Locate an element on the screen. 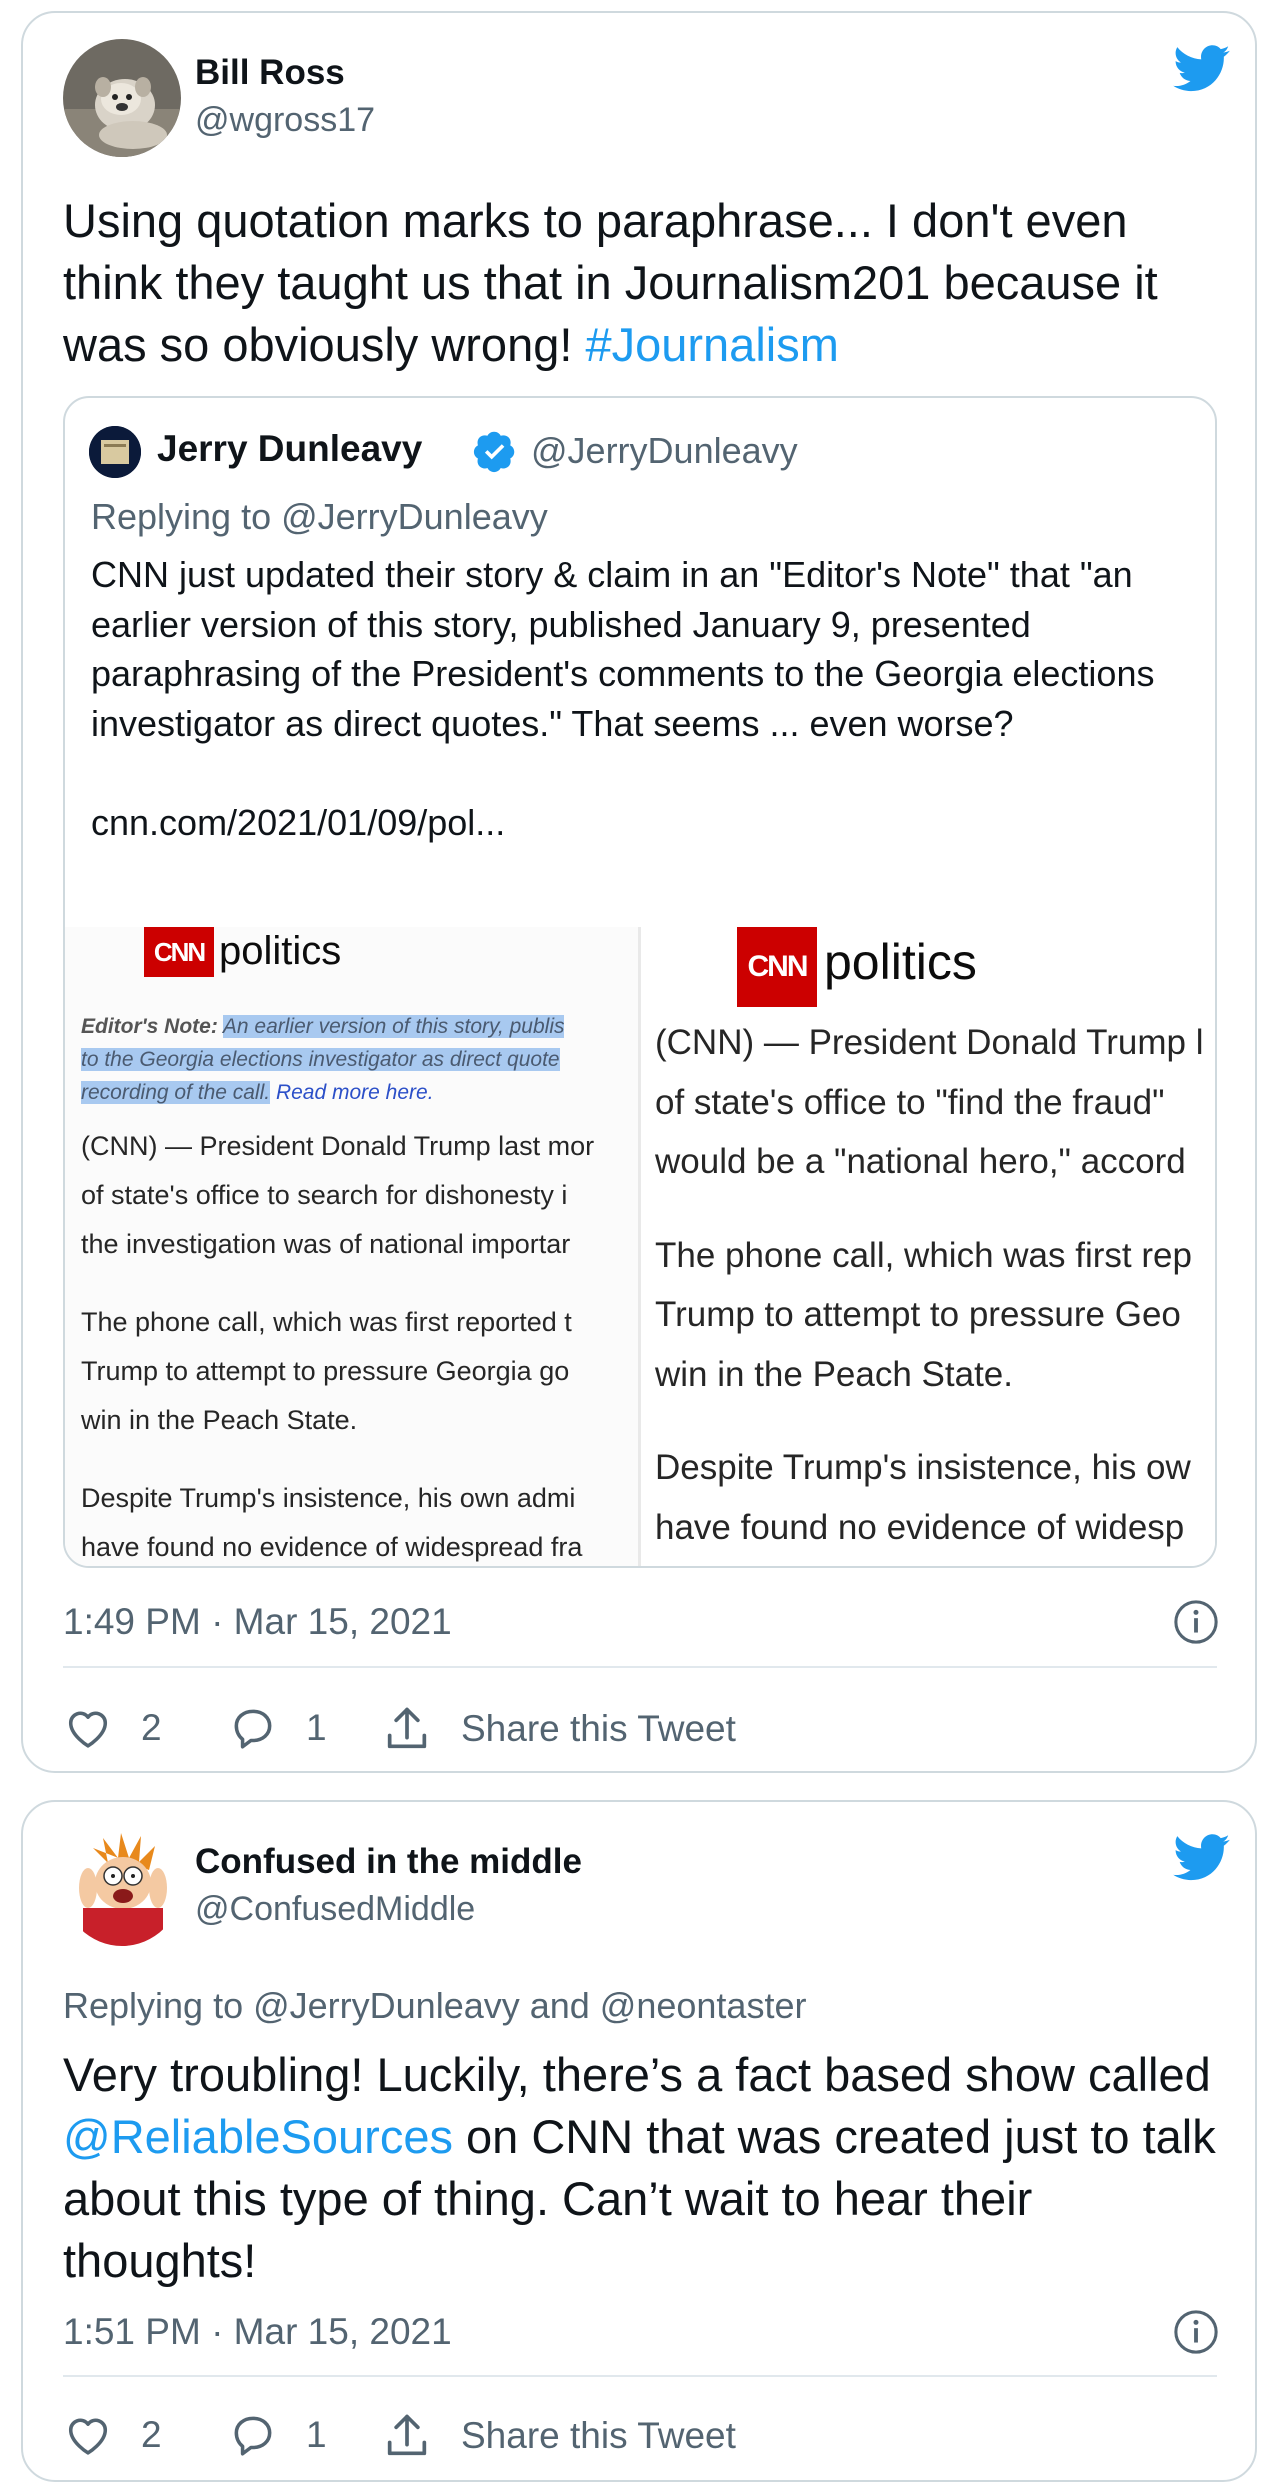 This screenshot has width=1282, height=2487. article-line: Despite Trump's insistence, his own admi is located at coordinates (328, 1498).